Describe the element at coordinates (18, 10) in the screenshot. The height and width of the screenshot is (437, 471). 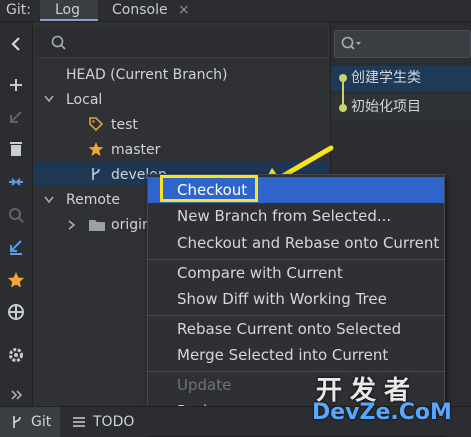
I see `git-tool-window-title: Git:` at that location.